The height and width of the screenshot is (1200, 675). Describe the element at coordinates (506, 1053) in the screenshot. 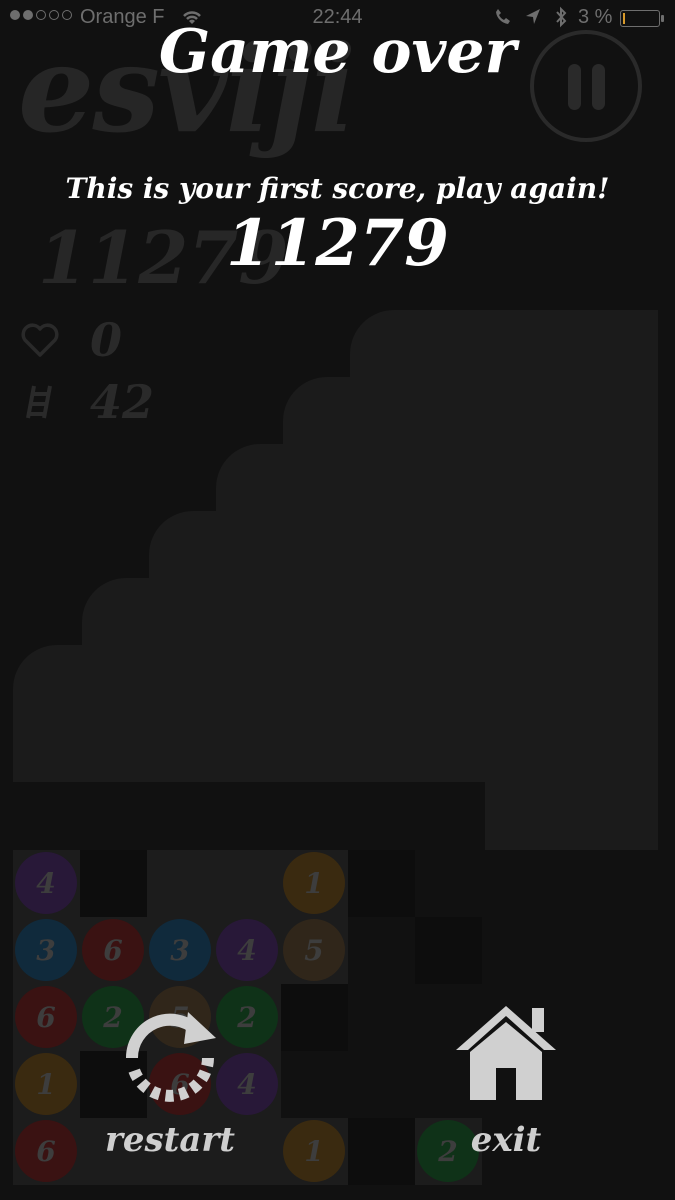

I see `home-icon` at that location.